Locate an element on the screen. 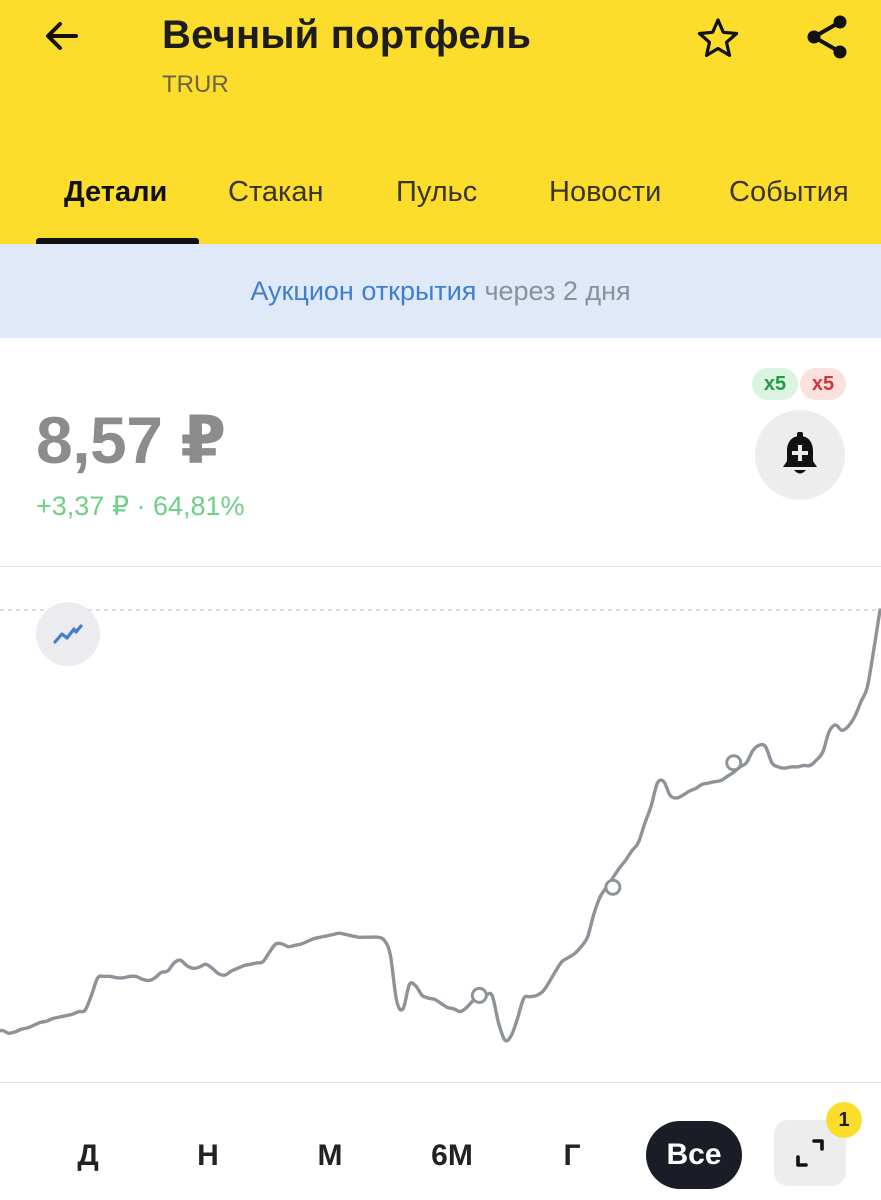  tab-events: События is located at coordinates (789, 192).